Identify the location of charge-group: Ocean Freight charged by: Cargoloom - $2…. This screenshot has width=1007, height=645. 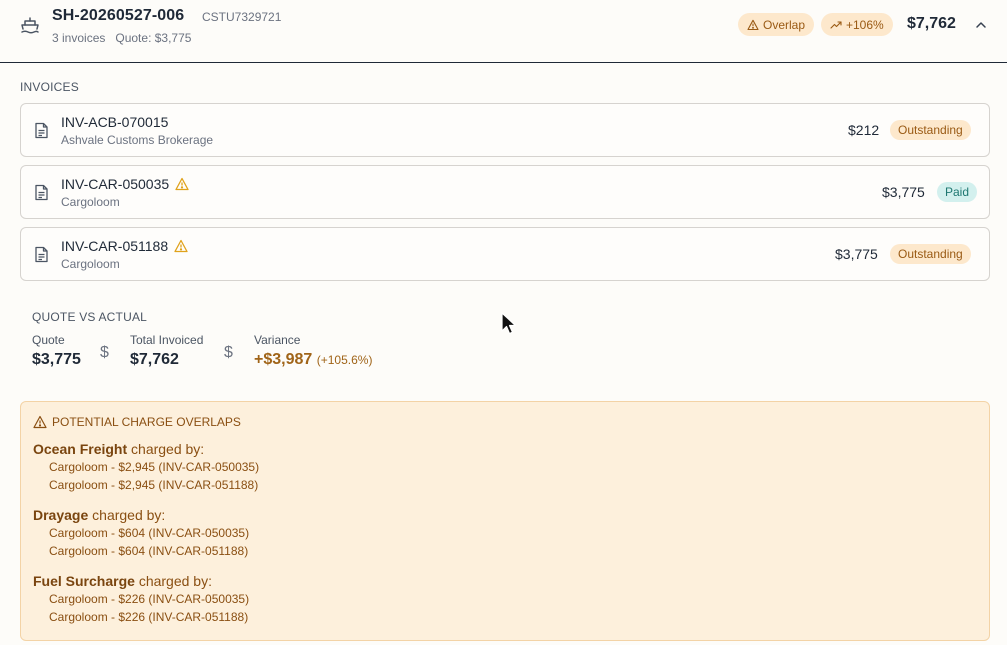
(146, 467).